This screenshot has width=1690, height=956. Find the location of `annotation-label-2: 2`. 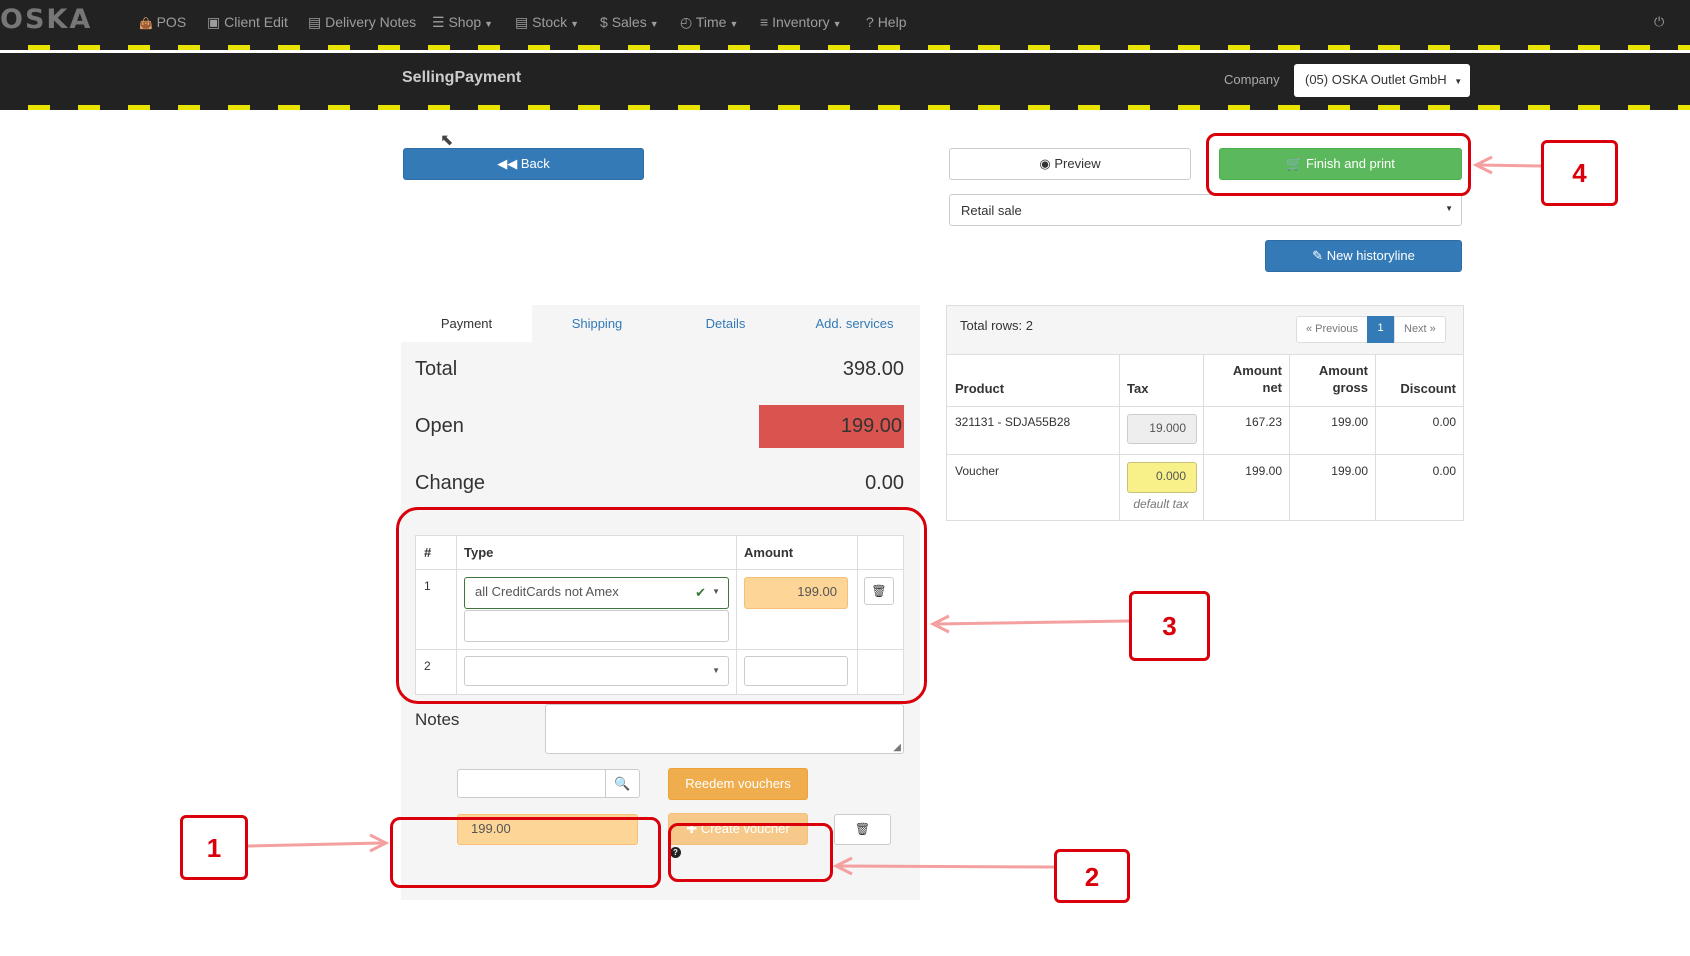

annotation-label-2: 2 is located at coordinates (1092, 876).